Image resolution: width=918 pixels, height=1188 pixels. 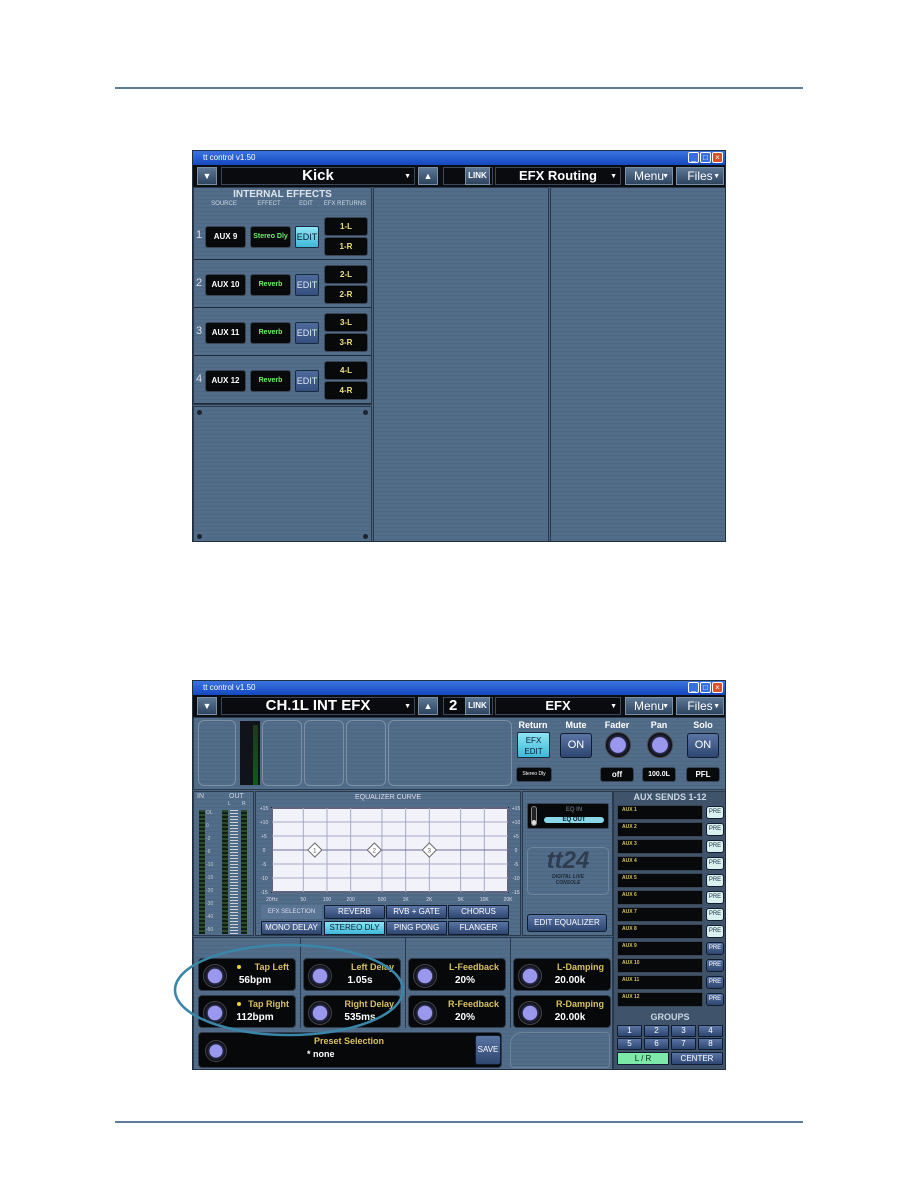 I want to click on efx-edit-button: EFX EDIT, so click(x=533, y=745).